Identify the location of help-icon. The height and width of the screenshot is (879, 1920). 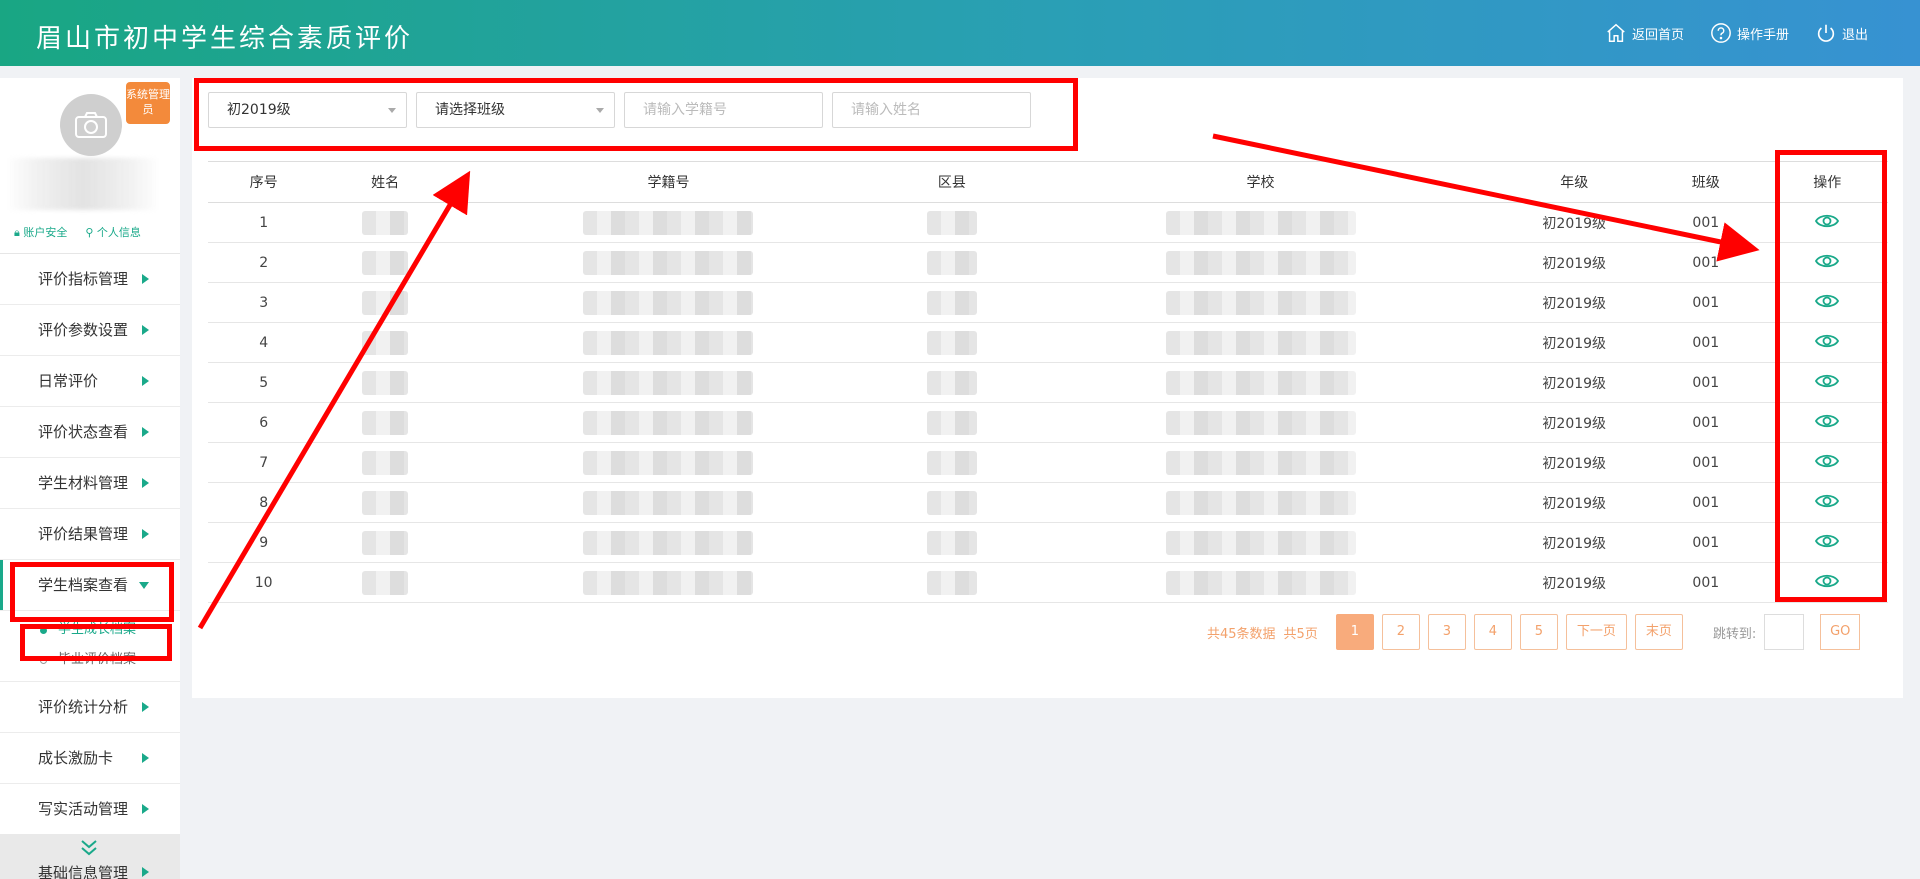
(1721, 33).